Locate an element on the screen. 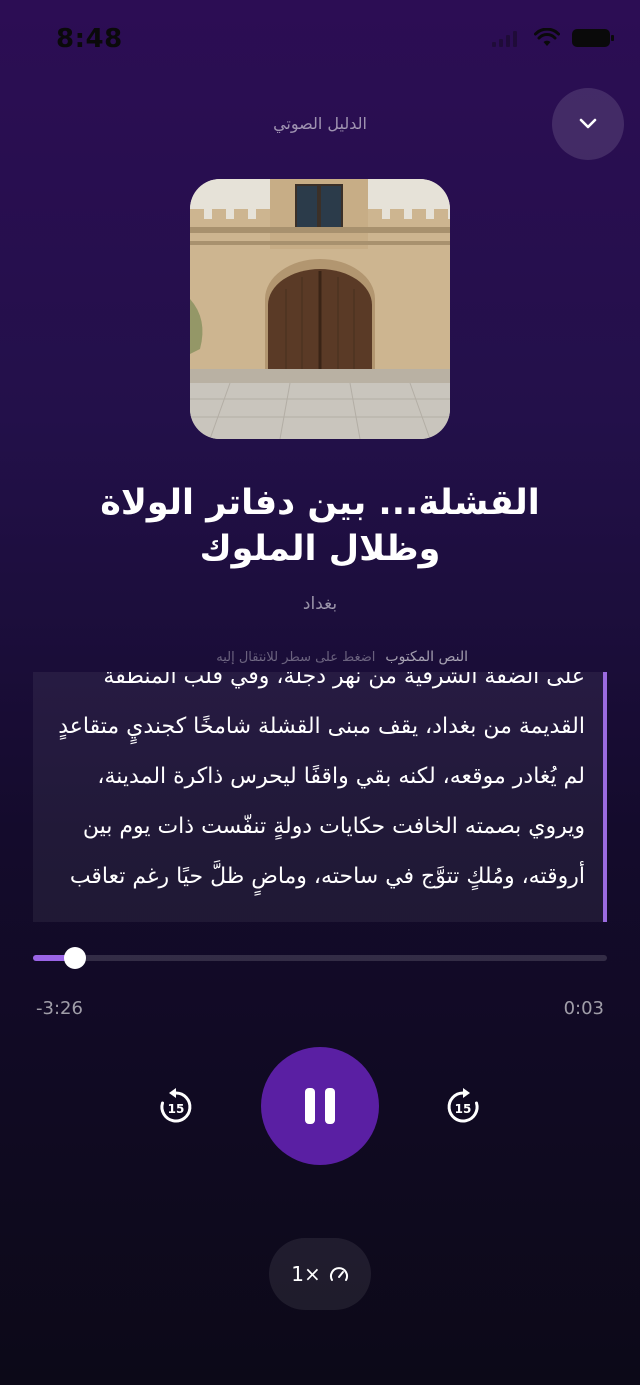 This screenshot has height=1385, width=640. skip-forward-button: 15 is located at coordinates (463, 1107).